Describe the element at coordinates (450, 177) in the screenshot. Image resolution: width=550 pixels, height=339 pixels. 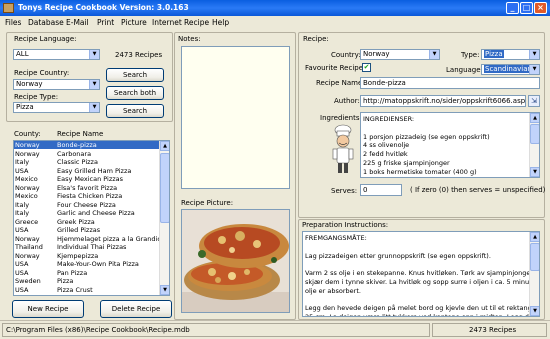
I see `text-line: salt` at that location.